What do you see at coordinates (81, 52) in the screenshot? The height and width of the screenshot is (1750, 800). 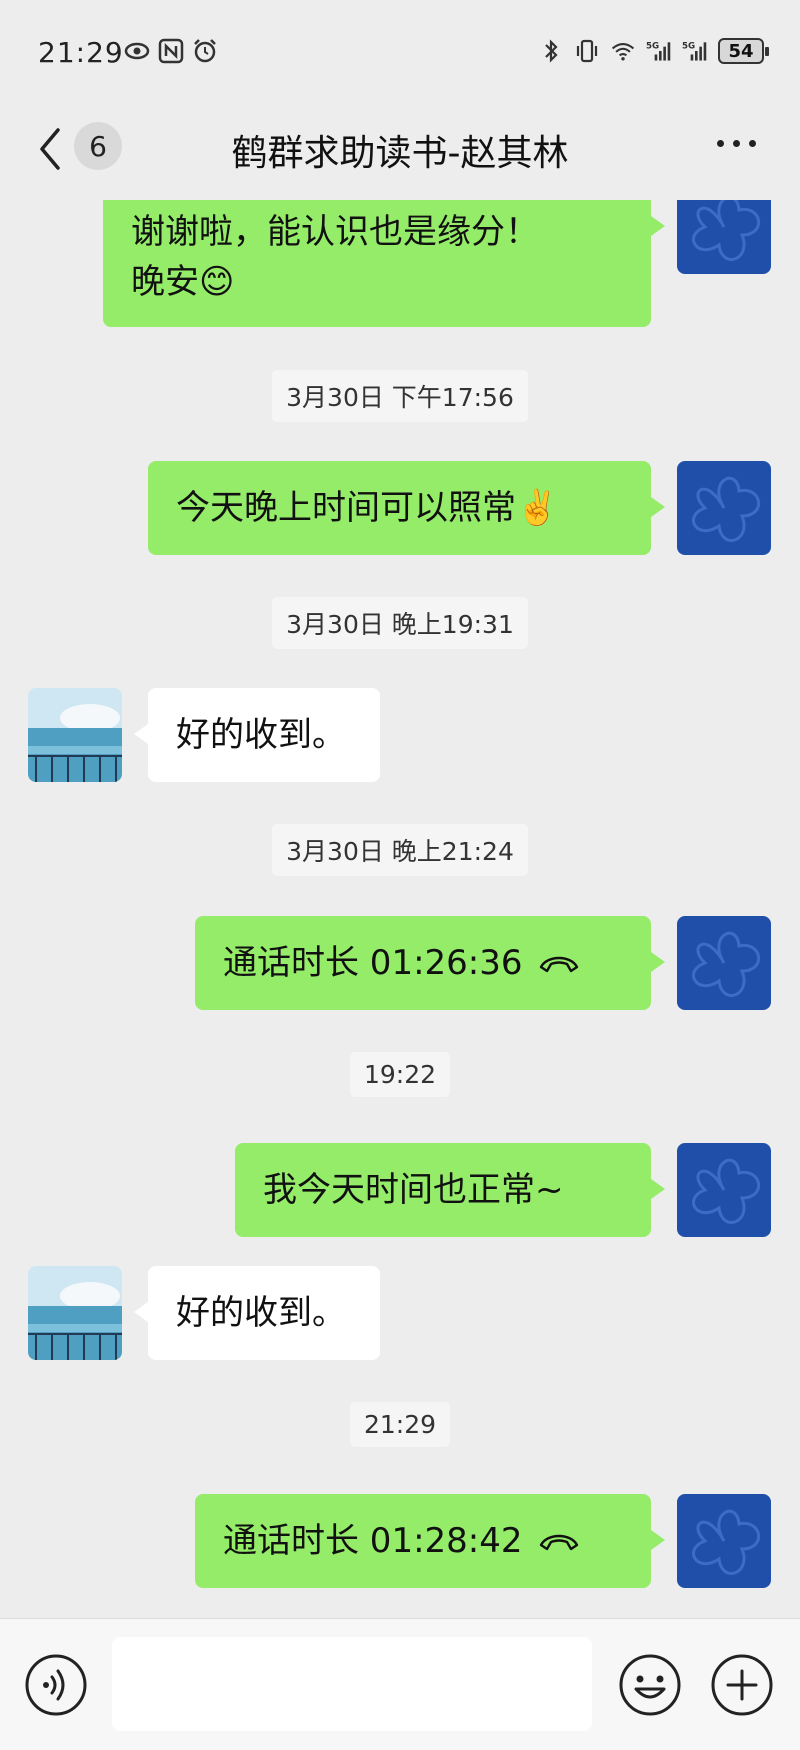 I see `status-time: 21:29` at bounding box center [81, 52].